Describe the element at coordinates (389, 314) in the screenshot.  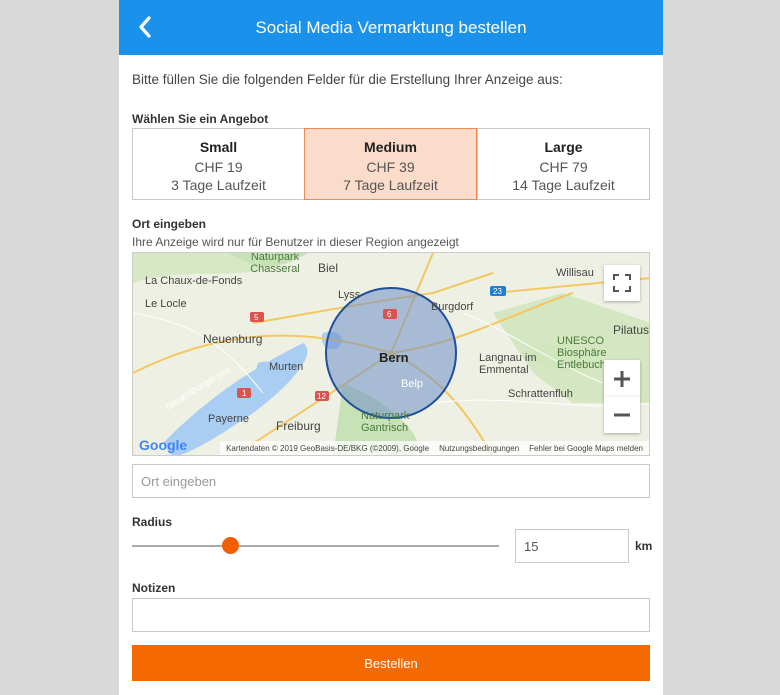
I see `road-shield-label: 6` at that location.